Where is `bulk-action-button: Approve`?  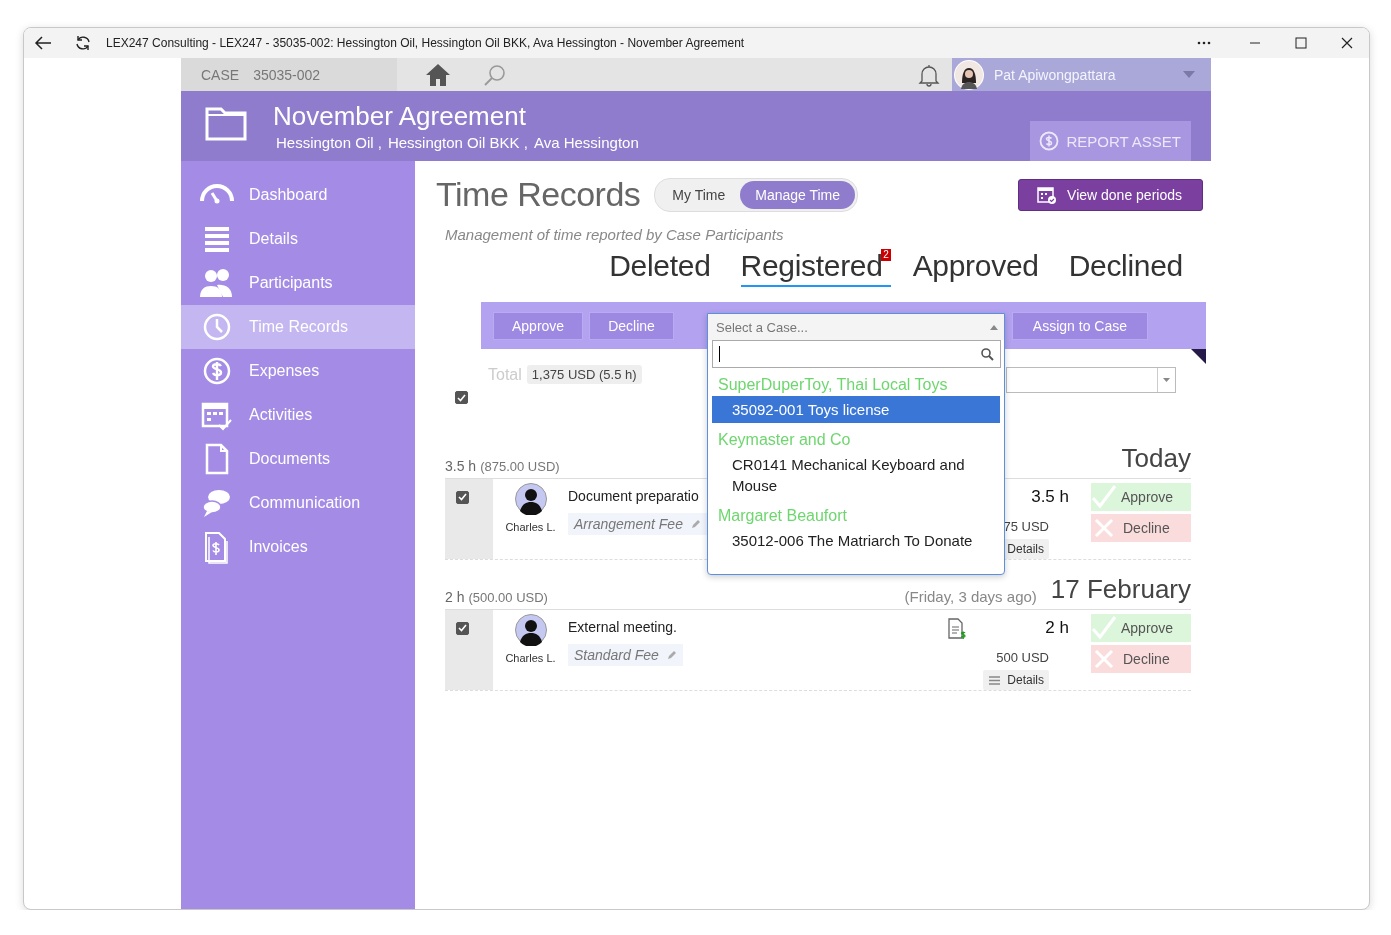
bulk-action-button: Approve is located at coordinates (538, 325).